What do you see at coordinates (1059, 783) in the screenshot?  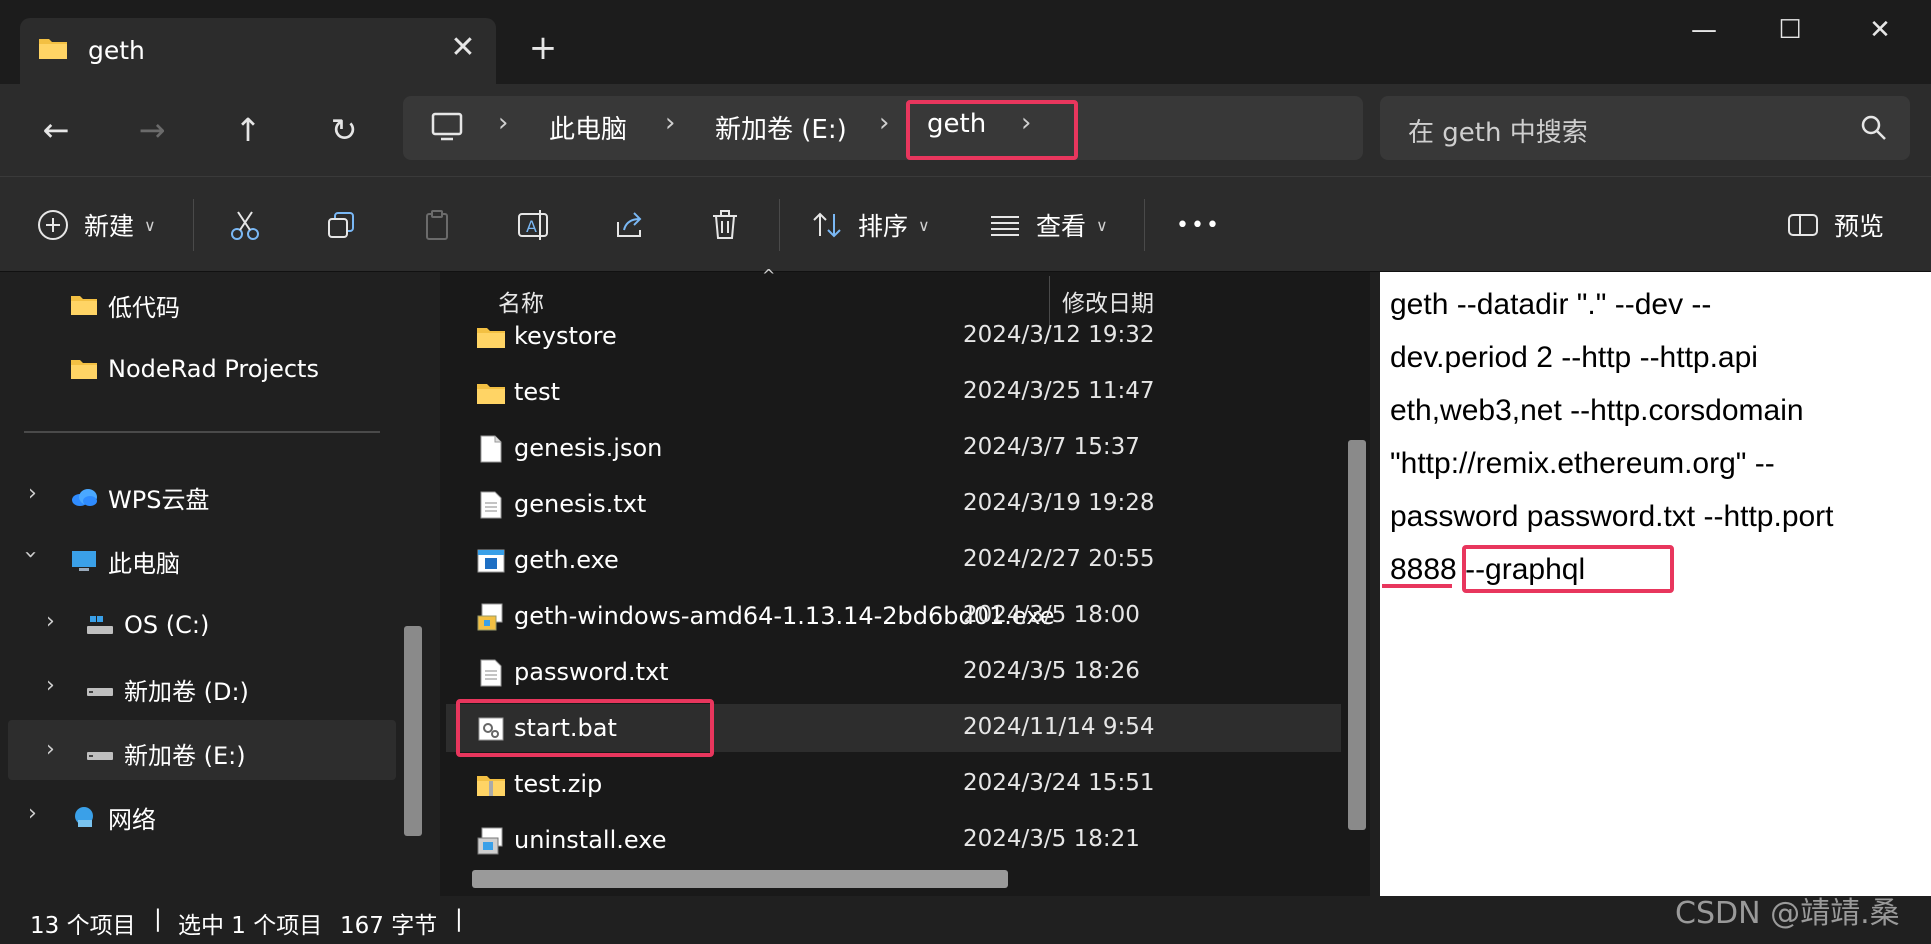 I see `file-date: 2024/3/24 15:51` at bounding box center [1059, 783].